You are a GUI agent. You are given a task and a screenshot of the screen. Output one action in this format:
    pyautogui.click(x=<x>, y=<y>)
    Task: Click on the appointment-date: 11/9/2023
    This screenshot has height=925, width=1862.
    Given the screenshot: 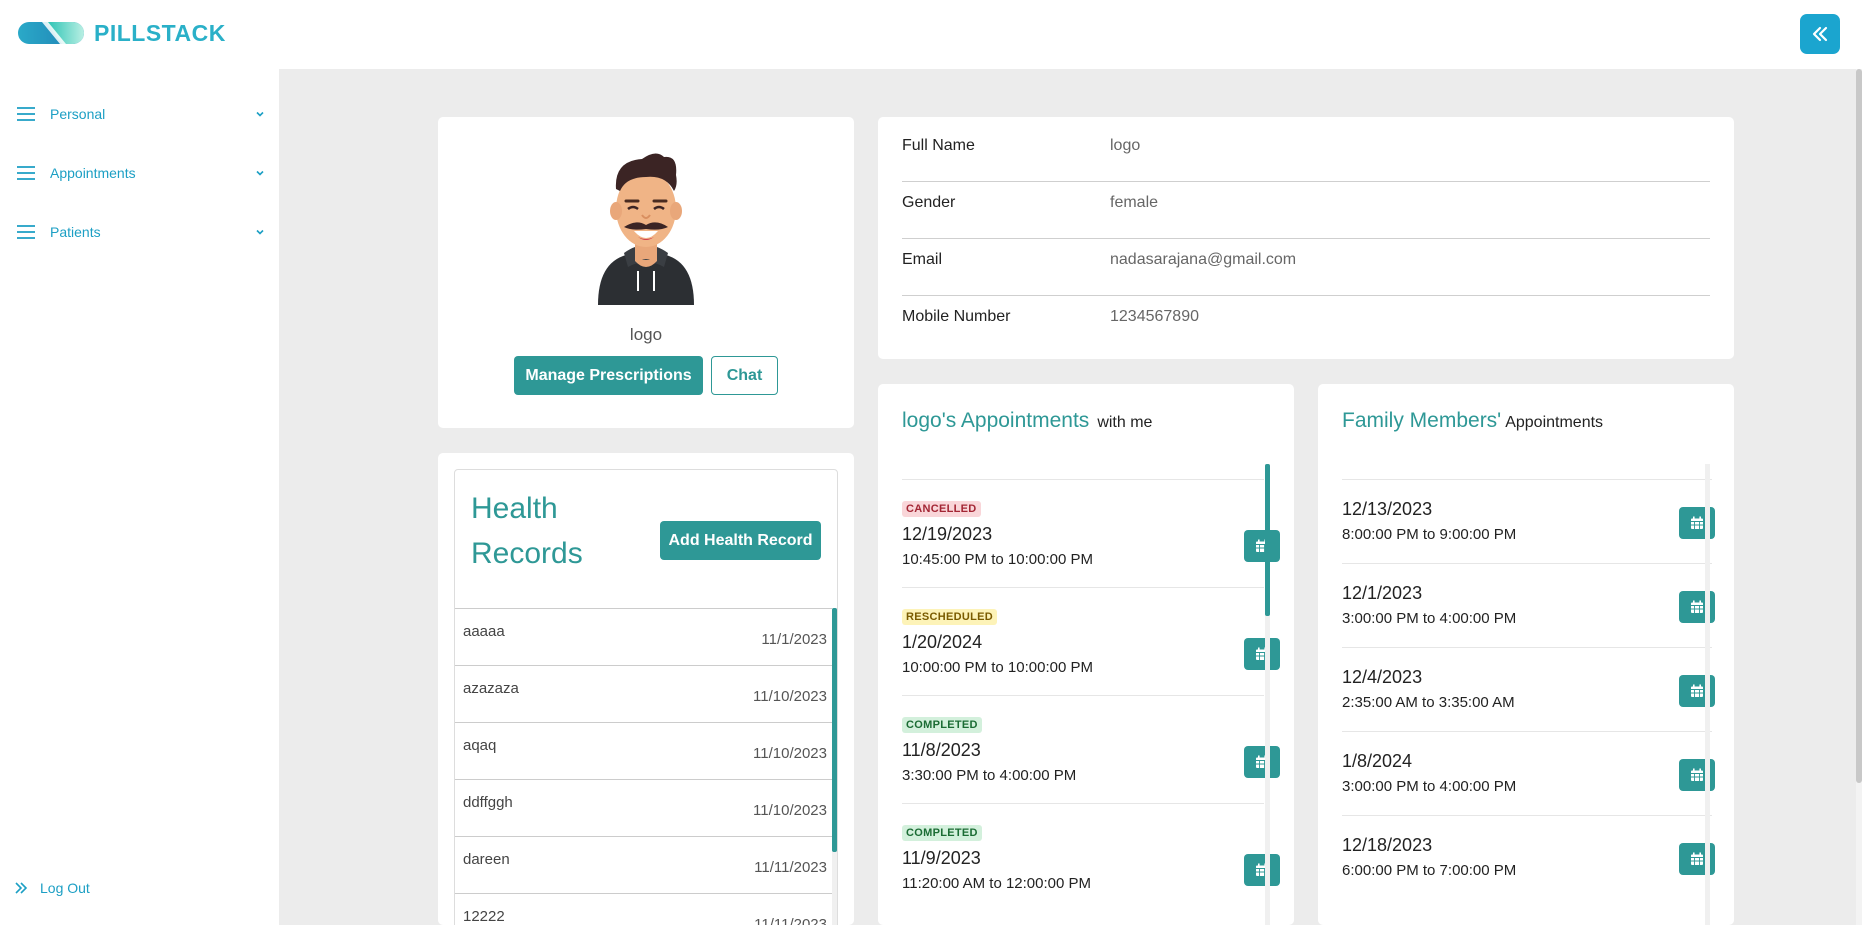 What is the action you would take?
    pyautogui.click(x=941, y=858)
    